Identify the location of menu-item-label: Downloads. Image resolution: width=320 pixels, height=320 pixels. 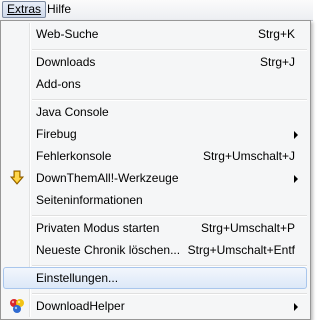
(66, 62).